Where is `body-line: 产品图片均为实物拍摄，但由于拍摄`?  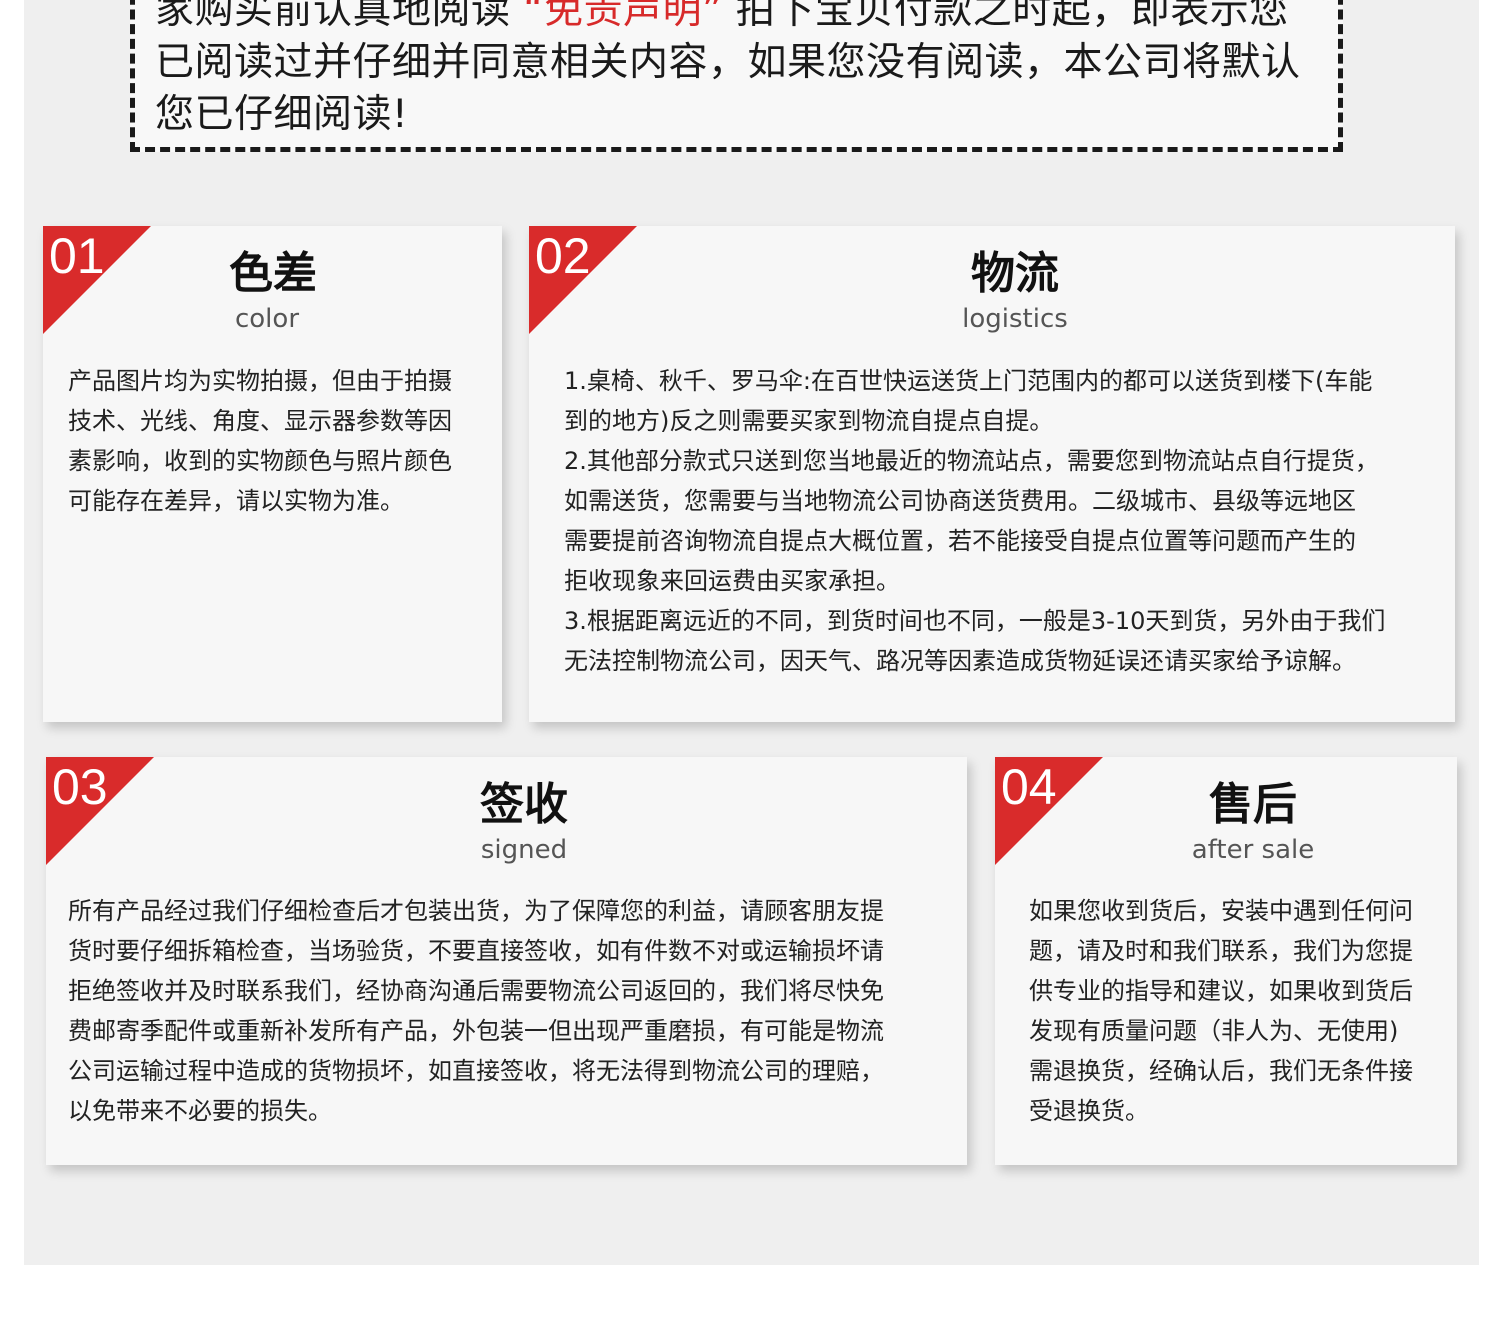
body-line: 产品图片均为实物拍摄，但由于拍摄 is located at coordinates (260, 381).